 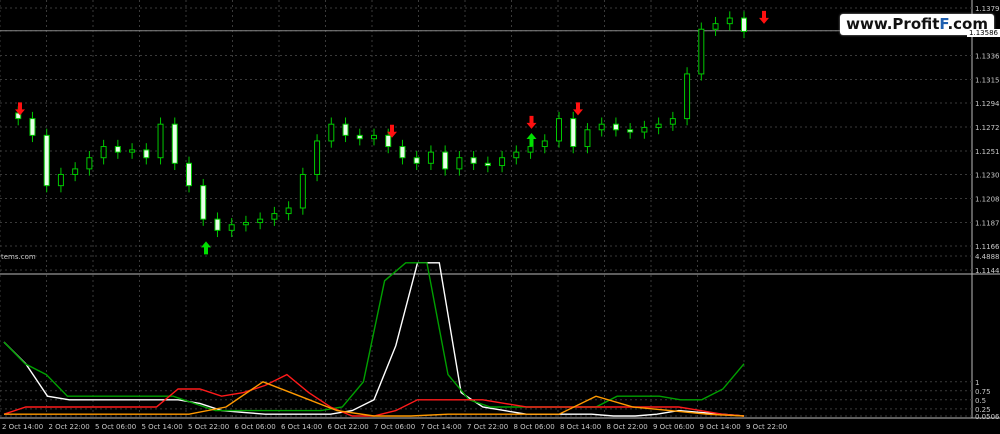 I want to click on indicator-label: tems.com, so click(x=18, y=257).